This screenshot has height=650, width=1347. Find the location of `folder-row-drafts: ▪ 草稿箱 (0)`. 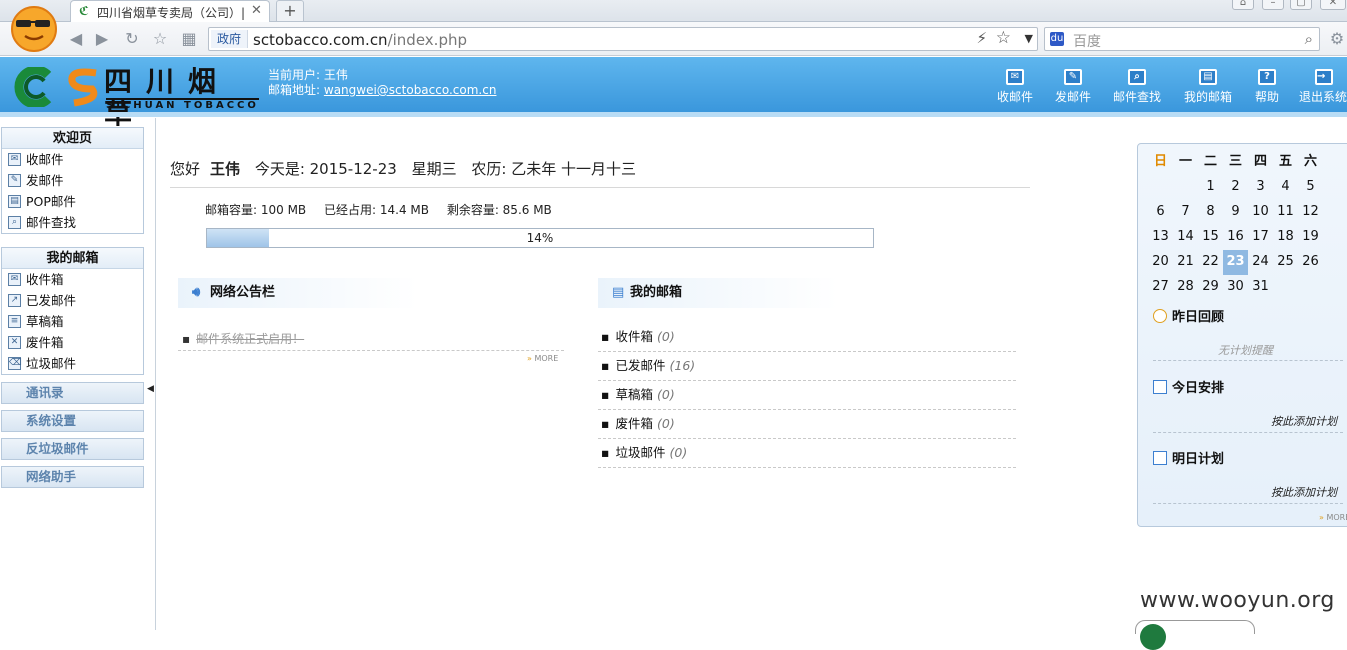

folder-row-drafts: ▪ 草稿箱 (0) is located at coordinates (807, 395).